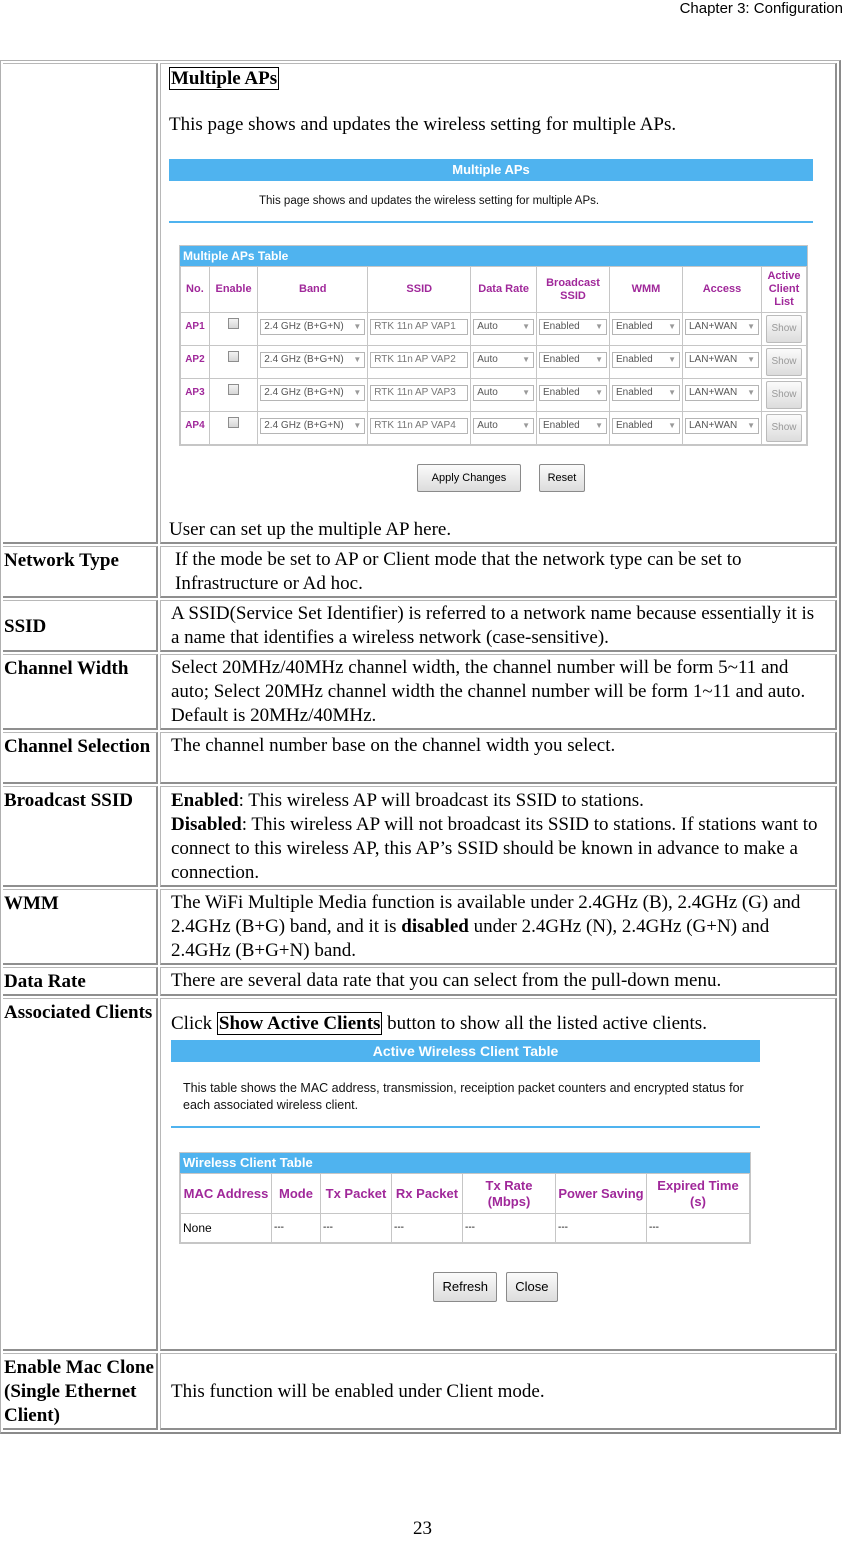 This screenshot has height=1555, width=845. Describe the element at coordinates (80, 303) in the screenshot. I see `row-label` at that location.